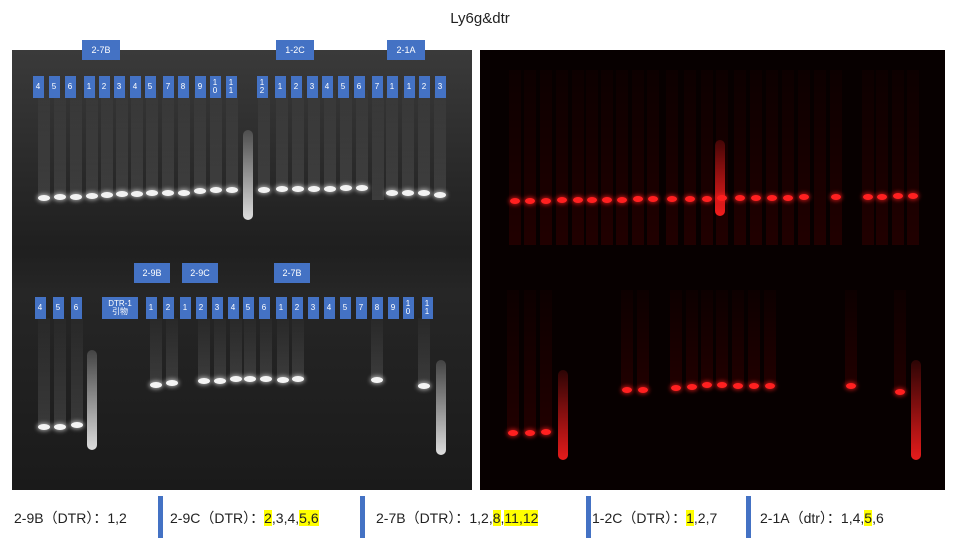 The width and height of the screenshot is (960, 540). Describe the element at coordinates (362, 517) in the screenshot. I see `separator` at that location.